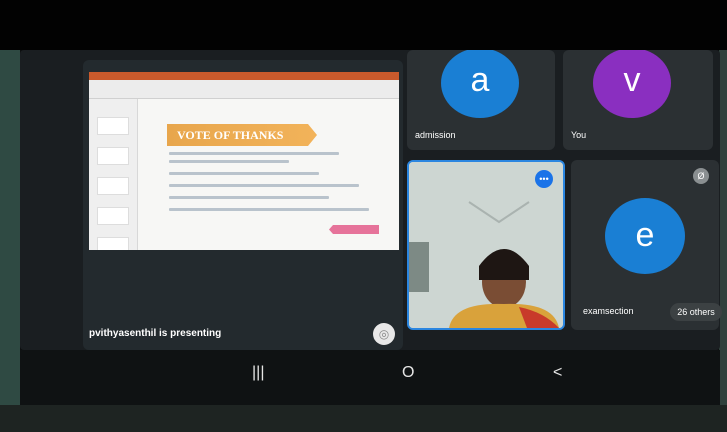 This screenshot has height=432, width=727. What do you see at coordinates (696, 312) in the screenshot?
I see `others-count-chip: 26 others` at bounding box center [696, 312].